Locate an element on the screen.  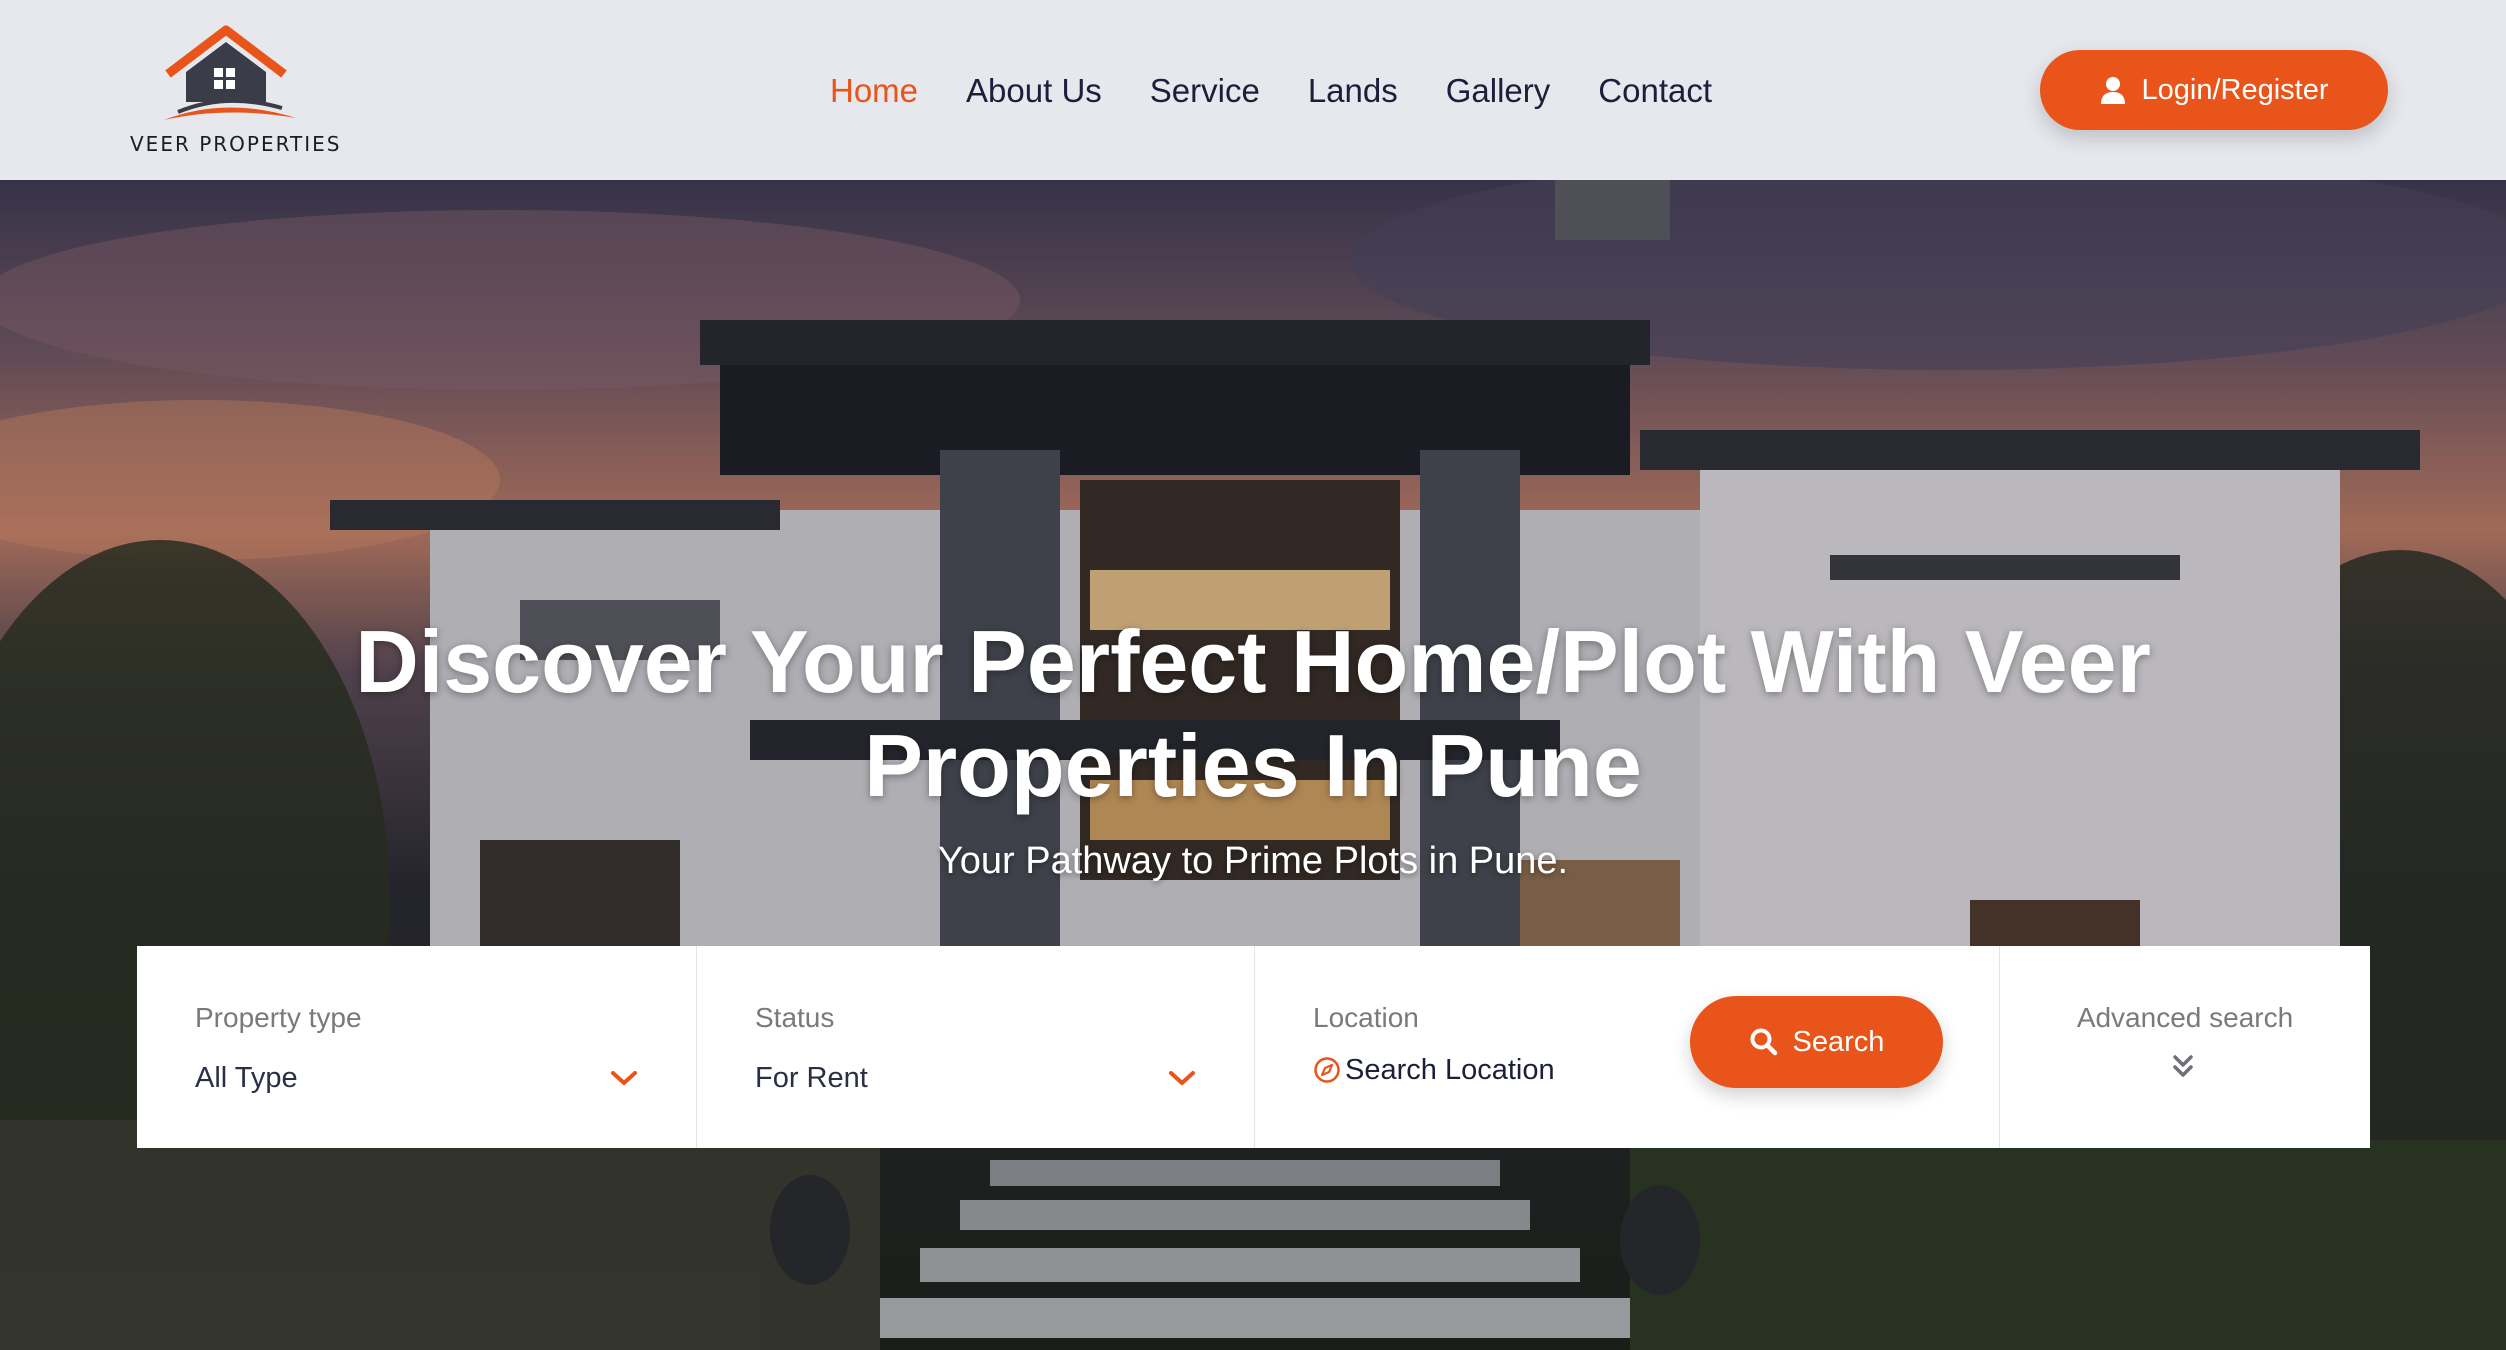
advanced-search-label: Advanced search is located at coordinates (2185, 1017).